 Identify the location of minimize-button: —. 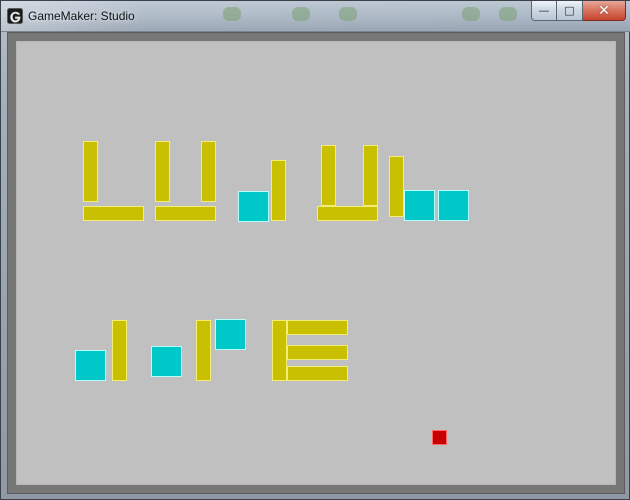
(544, 11).